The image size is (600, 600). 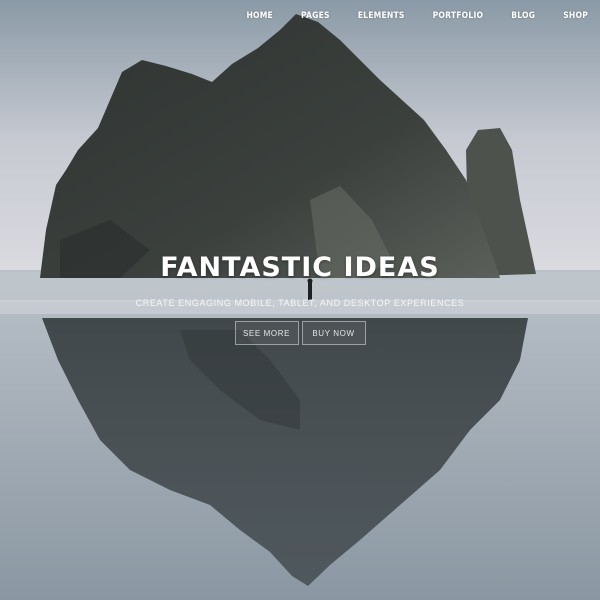 What do you see at coordinates (381, 16) in the screenshot?
I see `nav-item-elements: ELEMENTS` at bounding box center [381, 16].